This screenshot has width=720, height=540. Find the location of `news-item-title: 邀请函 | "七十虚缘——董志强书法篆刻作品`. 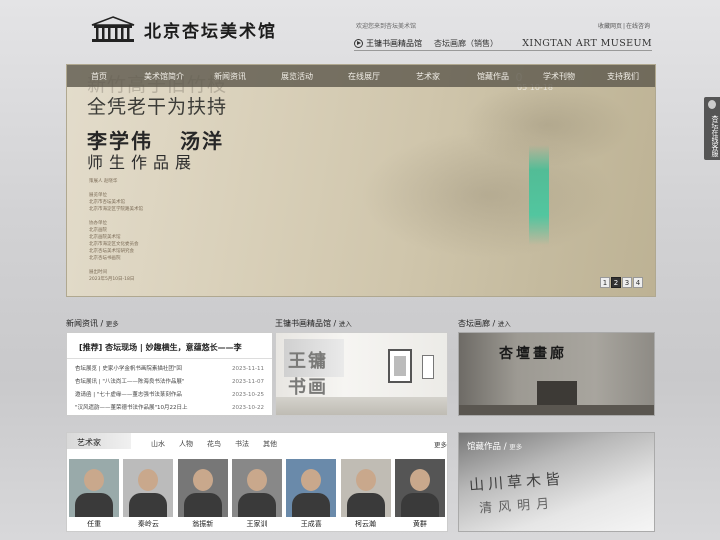

news-item-title: 邀请函 | "七十虚缘——董志强书法篆刻作品 is located at coordinates (128, 395).